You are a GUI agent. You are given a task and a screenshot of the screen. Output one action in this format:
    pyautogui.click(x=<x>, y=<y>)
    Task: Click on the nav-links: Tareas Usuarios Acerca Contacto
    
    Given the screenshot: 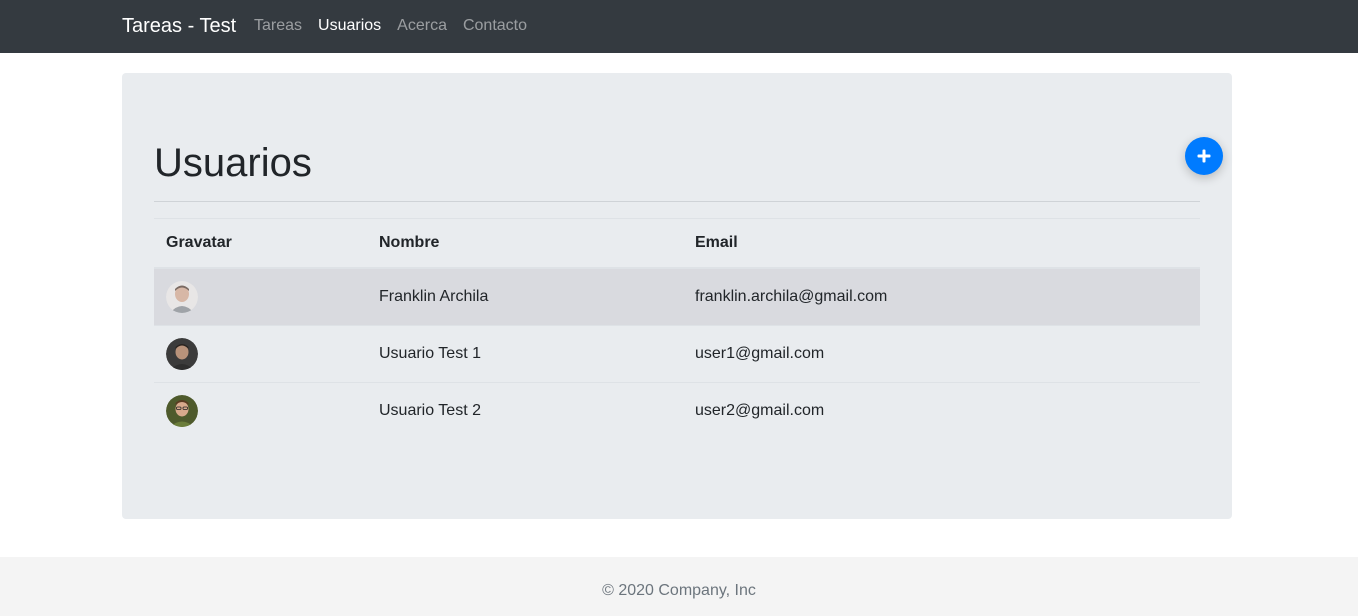 What is the action you would take?
    pyautogui.click(x=398, y=26)
    